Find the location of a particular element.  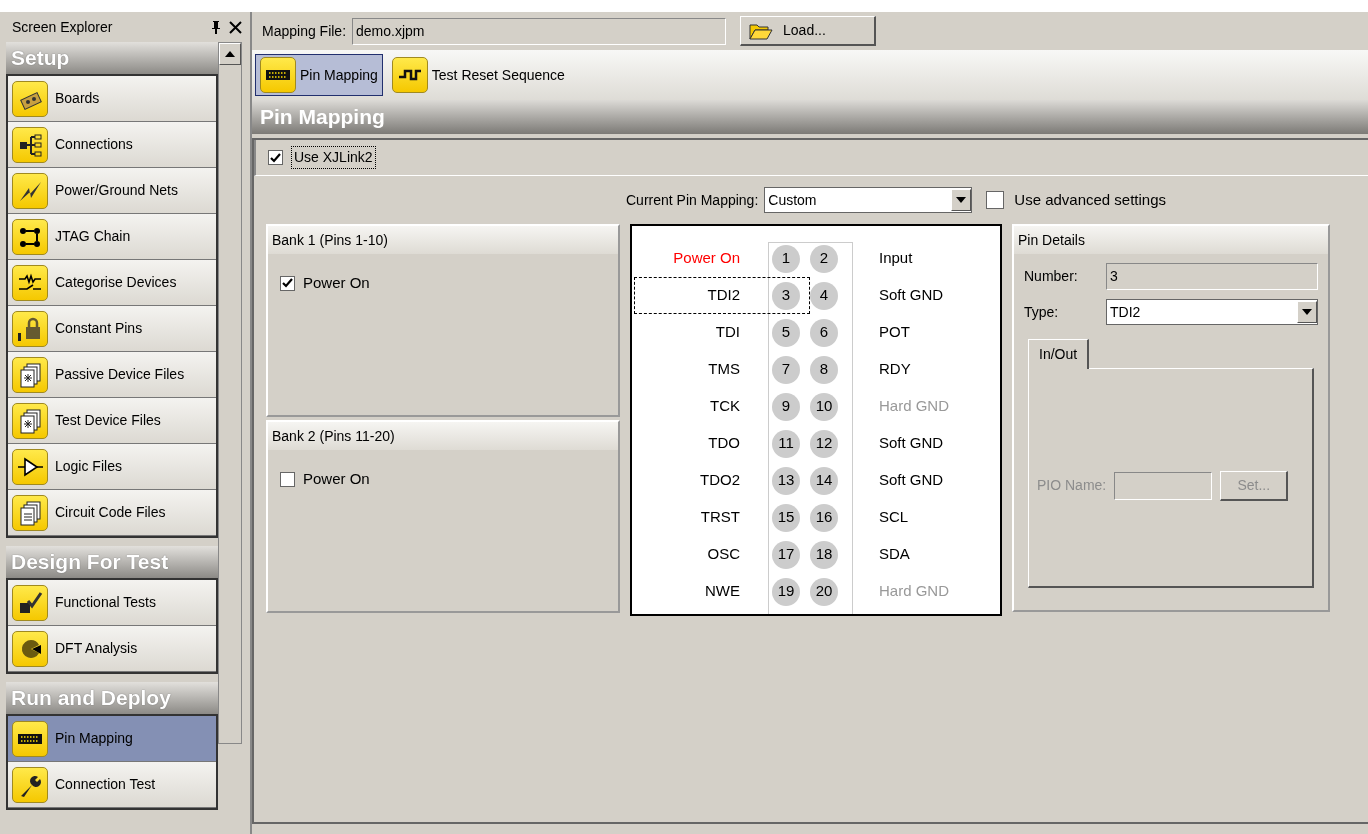

panel-title: Bank 1 (Pins 1-10) is located at coordinates (443, 240).